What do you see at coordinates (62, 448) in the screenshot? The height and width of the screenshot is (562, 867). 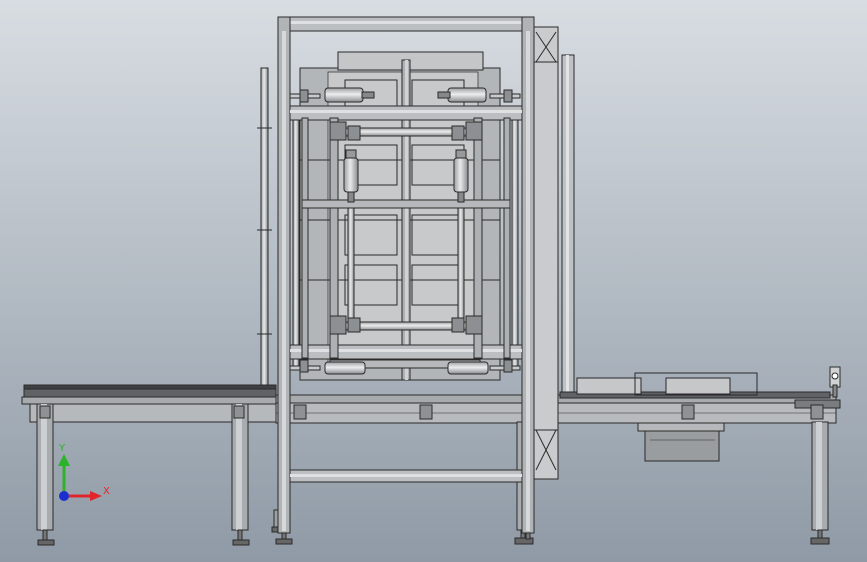 I see `y-axis-label: Y` at bounding box center [62, 448].